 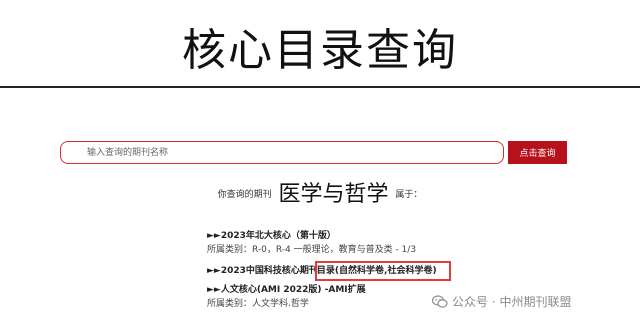 I want to click on wechat-icon, so click(x=440, y=301).